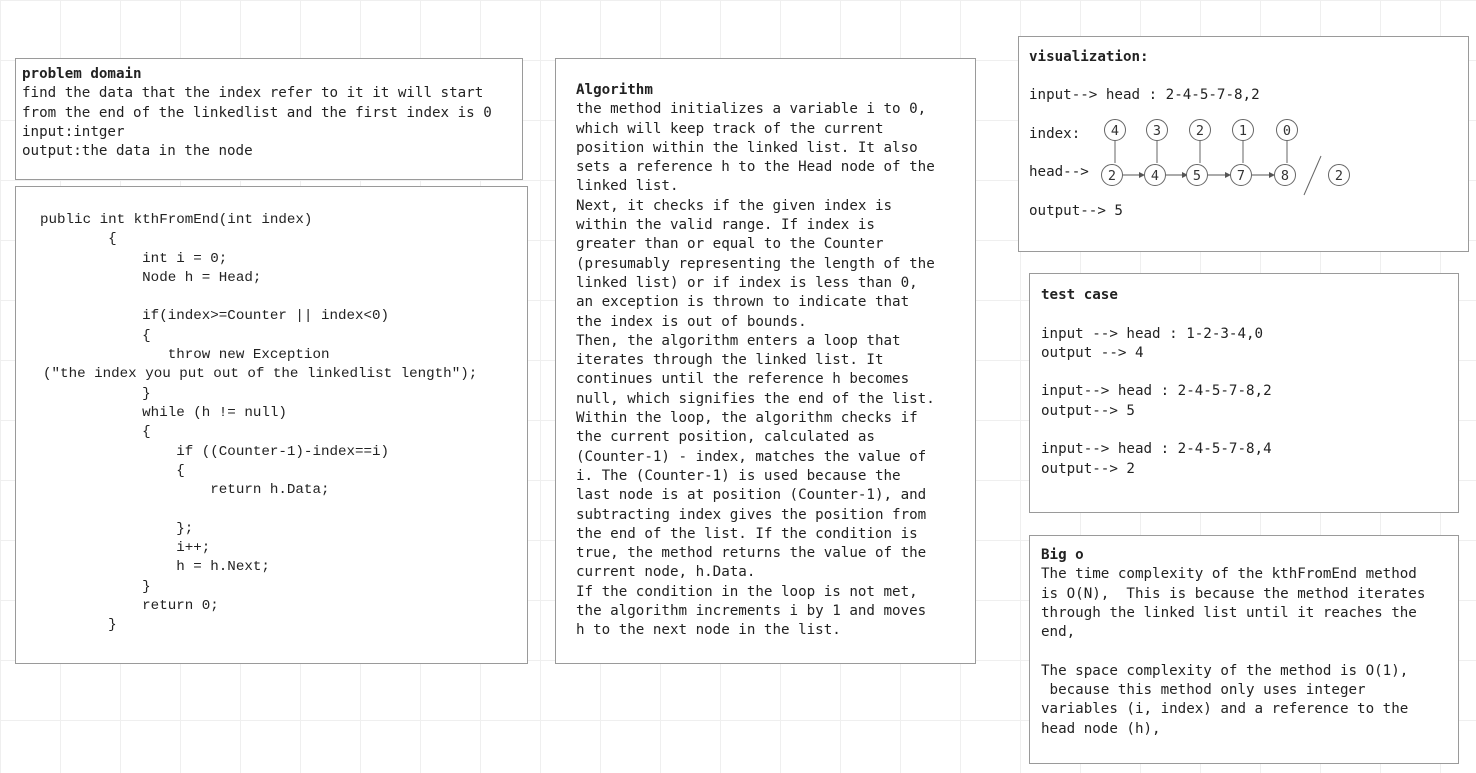 The height and width of the screenshot is (773, 1476). Describe the element at coordinates (1197, 176) in the screenshot. I see `node-value: 5` at that location.